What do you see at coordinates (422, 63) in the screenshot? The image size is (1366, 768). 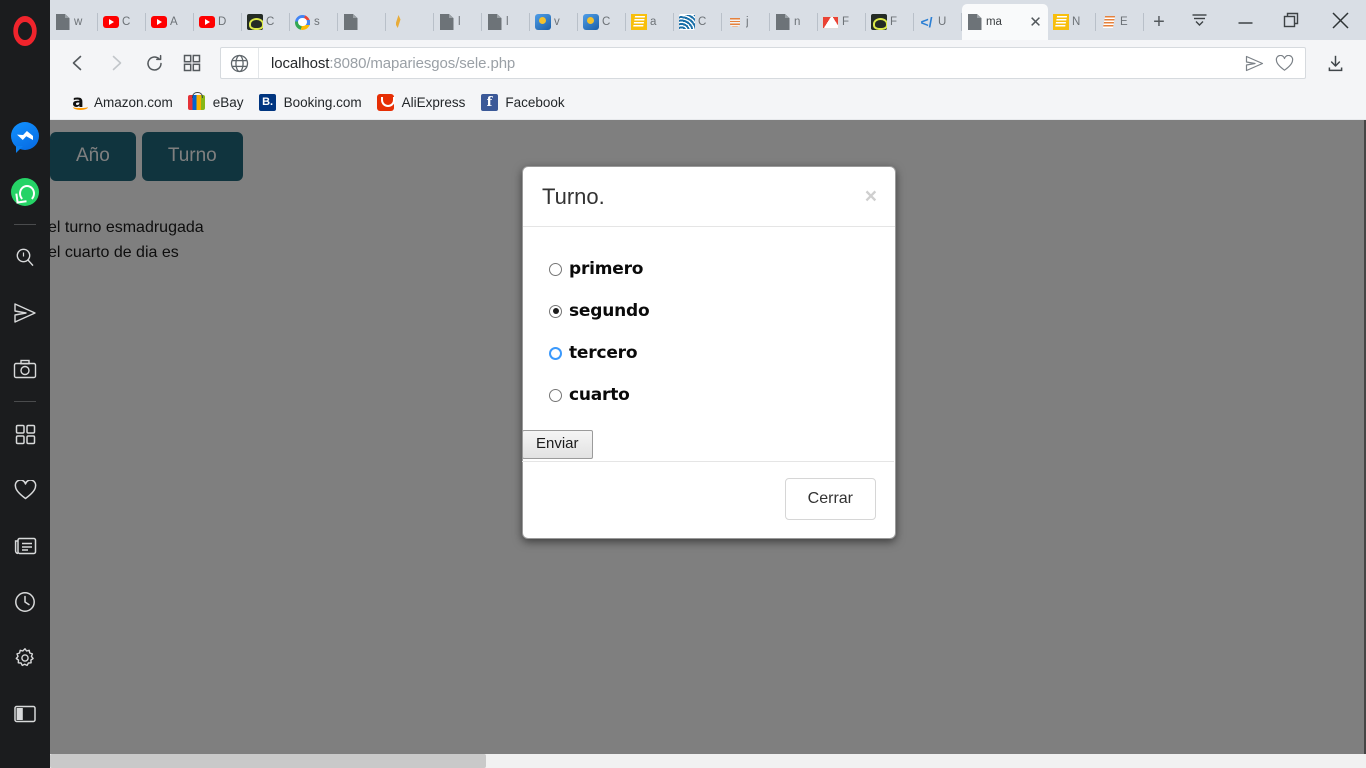 I see `url-rest: :8080/mapariesgos/sele.php` at bounding box center [422, 63].